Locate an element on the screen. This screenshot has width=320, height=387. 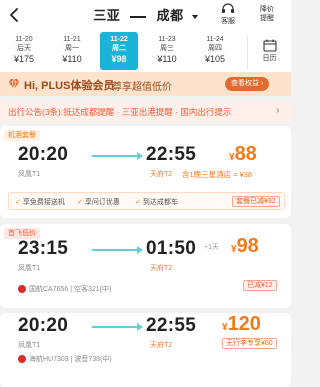
travel-notice-bar: 出行公告(3条):抵达成都提醒 · 三亚出港提醒 · 国内出行提示 › is located at coordinates (145, 111).